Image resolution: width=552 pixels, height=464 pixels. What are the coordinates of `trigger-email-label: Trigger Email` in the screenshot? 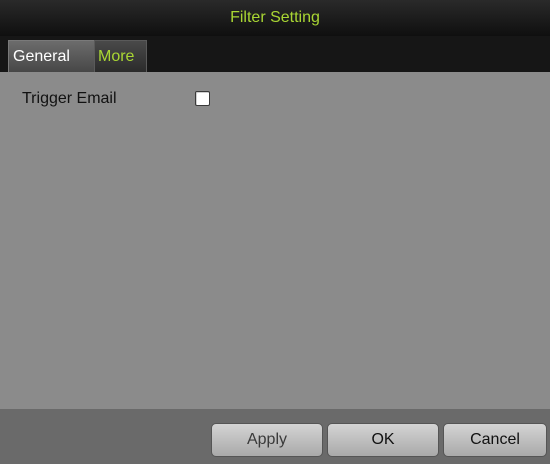 It's located at (69, 98).